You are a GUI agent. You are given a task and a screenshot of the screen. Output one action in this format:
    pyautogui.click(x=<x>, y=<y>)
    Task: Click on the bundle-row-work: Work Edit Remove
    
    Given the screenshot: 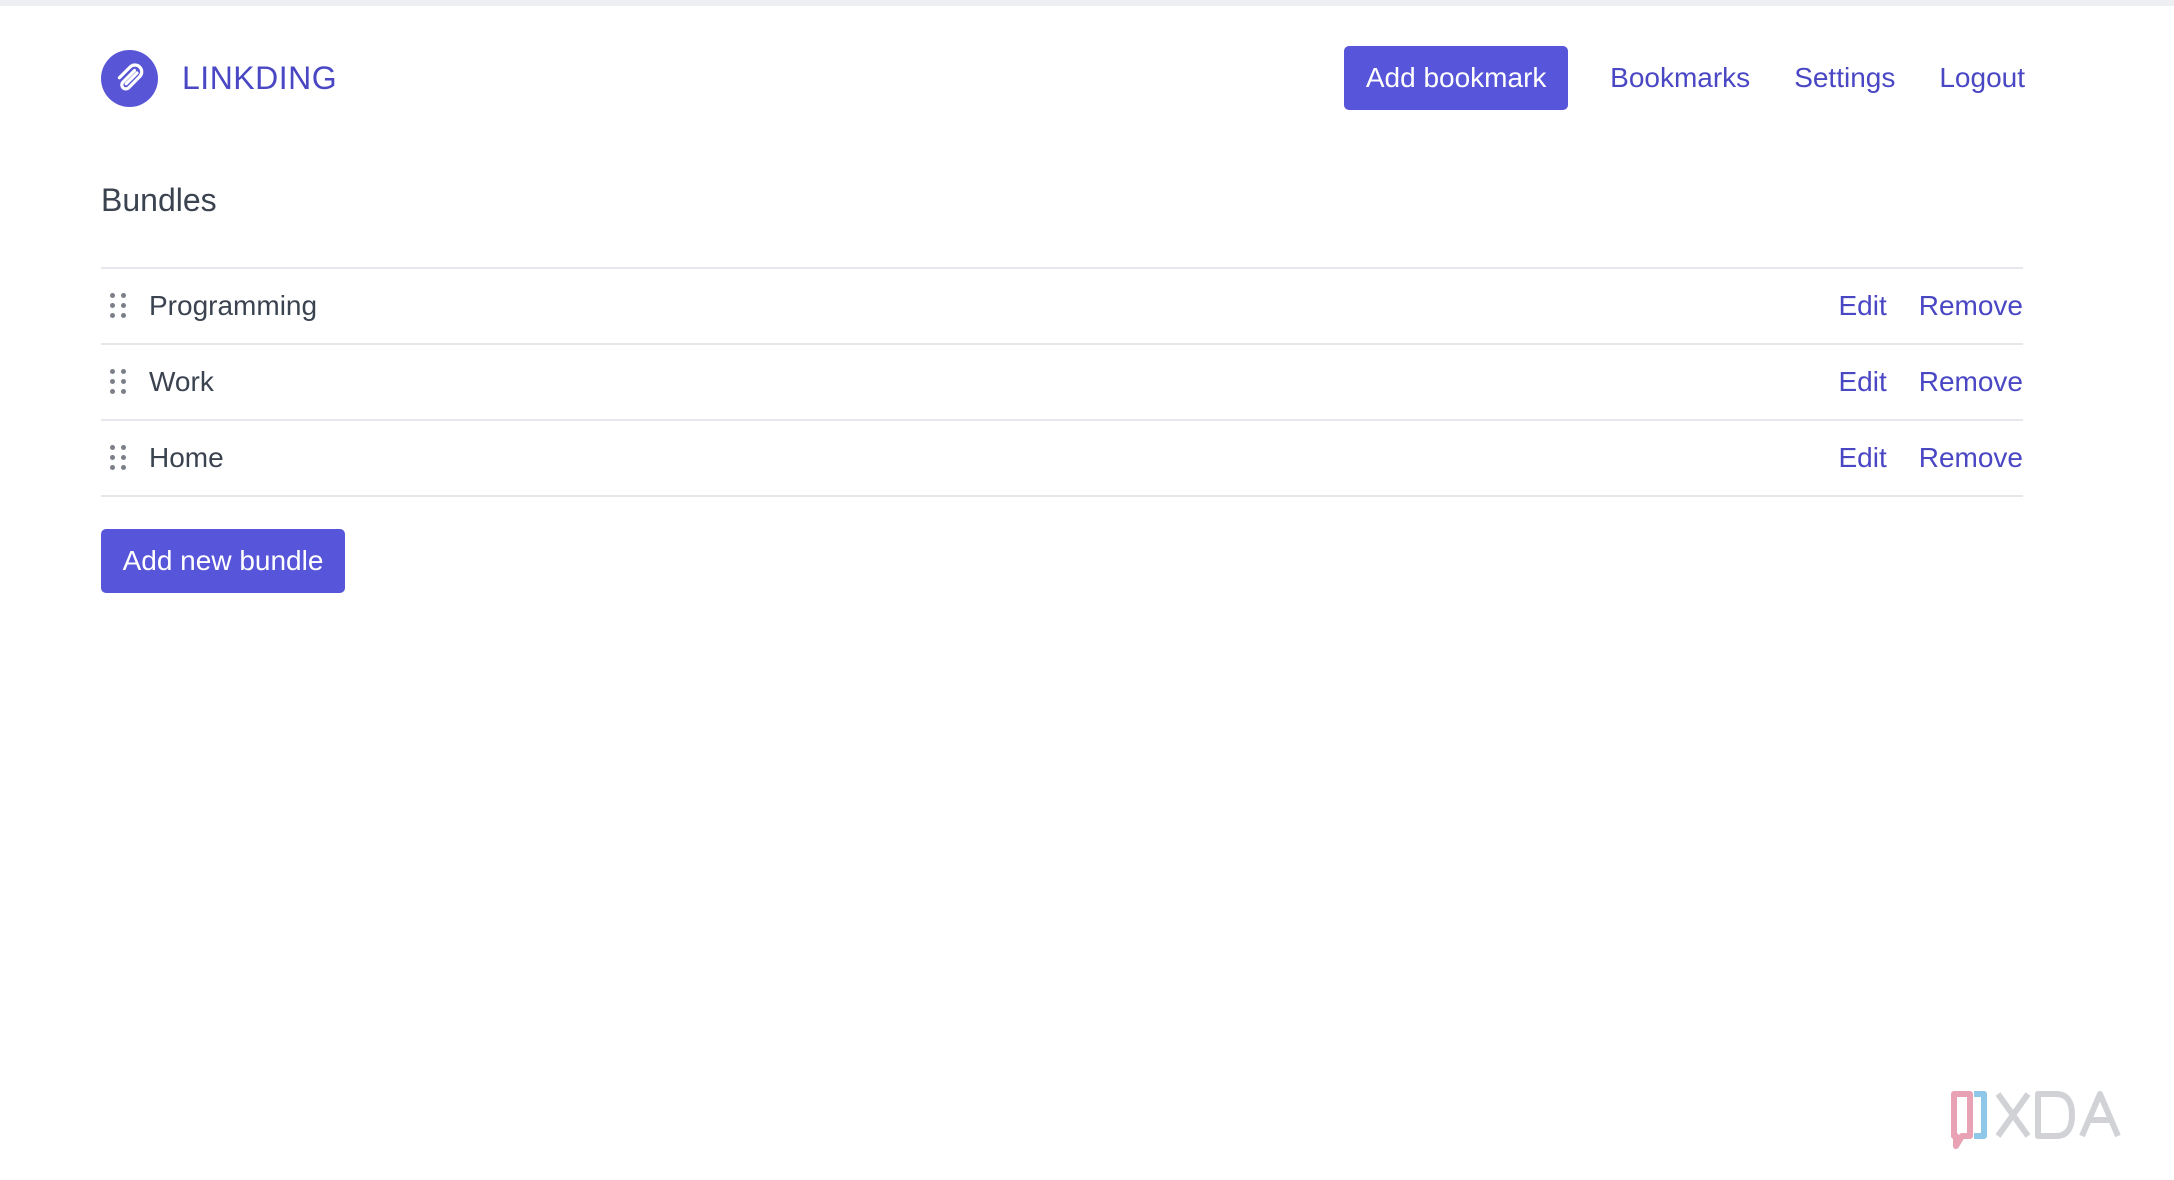 What is the action you would take?
    pyautogui.click(x=1062, y=383)
    